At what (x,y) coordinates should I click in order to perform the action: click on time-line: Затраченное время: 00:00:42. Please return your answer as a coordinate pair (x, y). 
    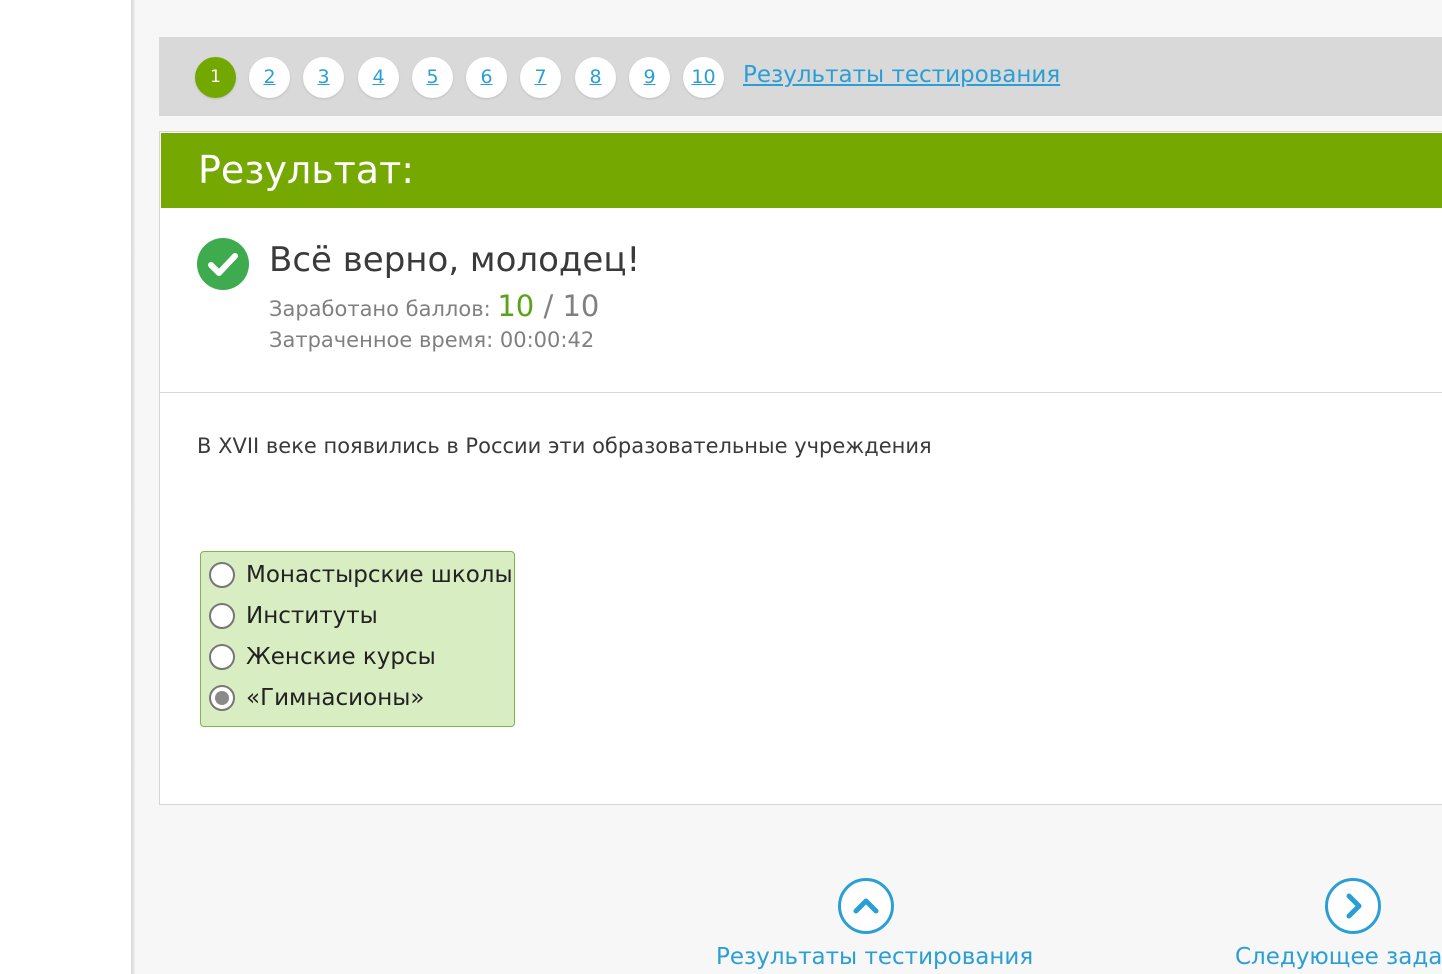
    Looking at the image, I should click on (431, 340).